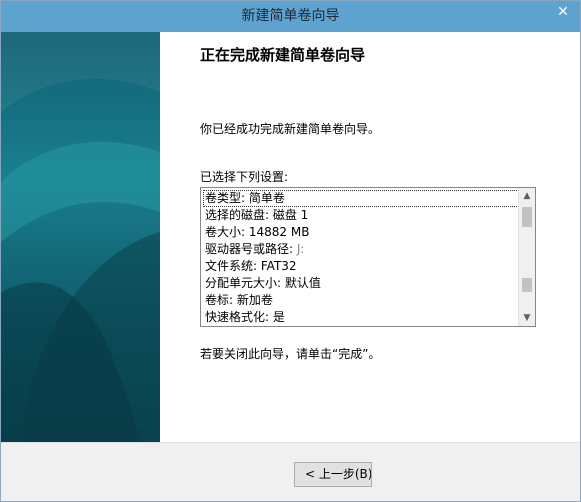  What do you see at coordinates (361, 283) in the screenshot?
I see `list-item: 分配单元大小: 默认值` at bounding box center [361, 283].